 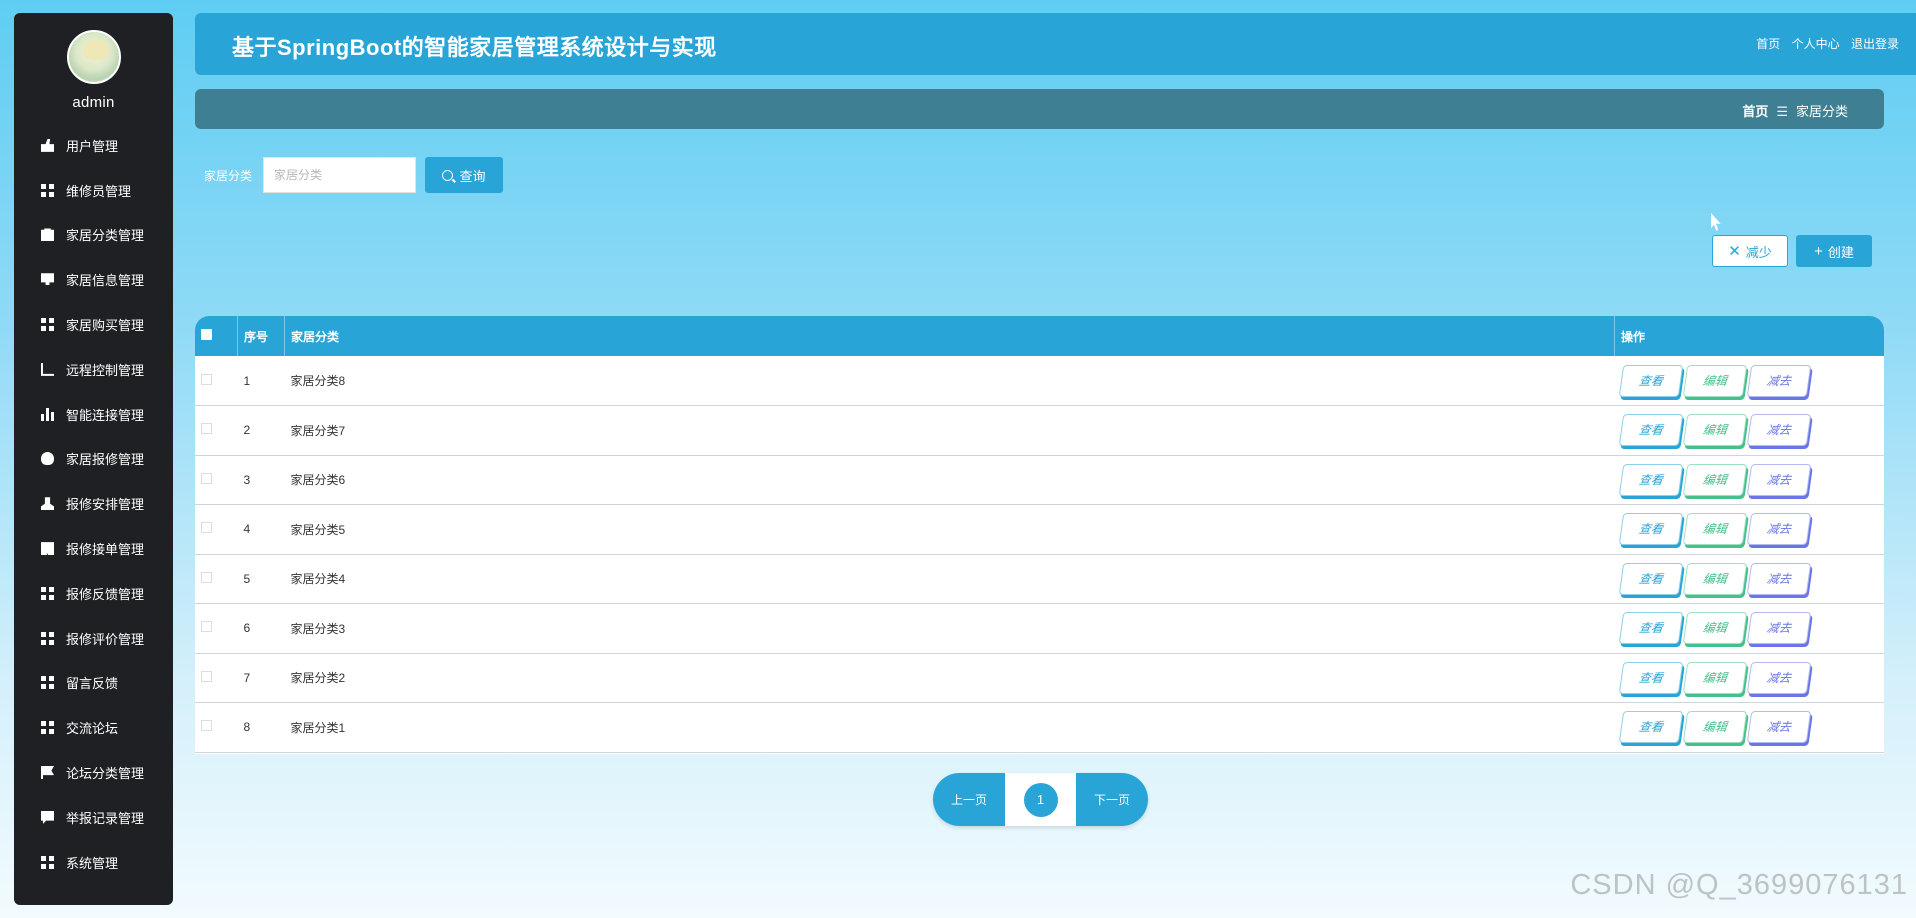 What do you see at coordinates (1734, 251) in the screenshot?
I see `close-icon: ✕` at bounding box center [1734, 251].